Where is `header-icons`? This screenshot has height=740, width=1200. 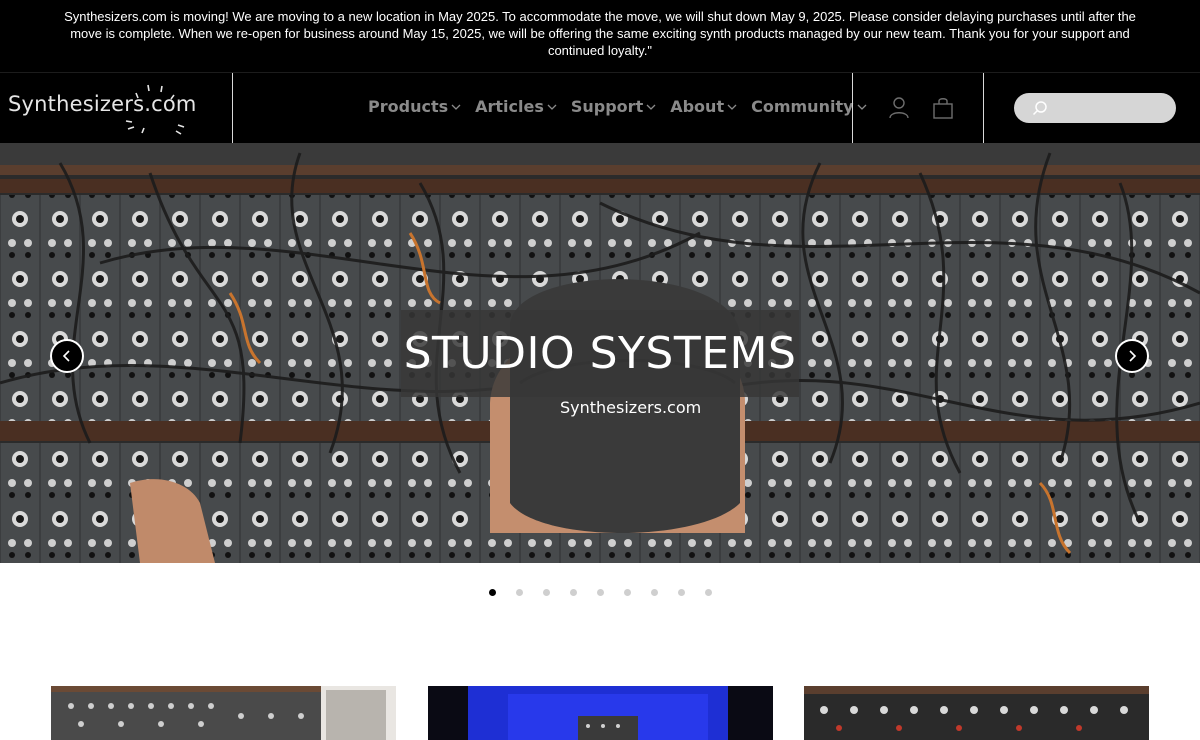 header-icons is located at coordinates (918, 108).